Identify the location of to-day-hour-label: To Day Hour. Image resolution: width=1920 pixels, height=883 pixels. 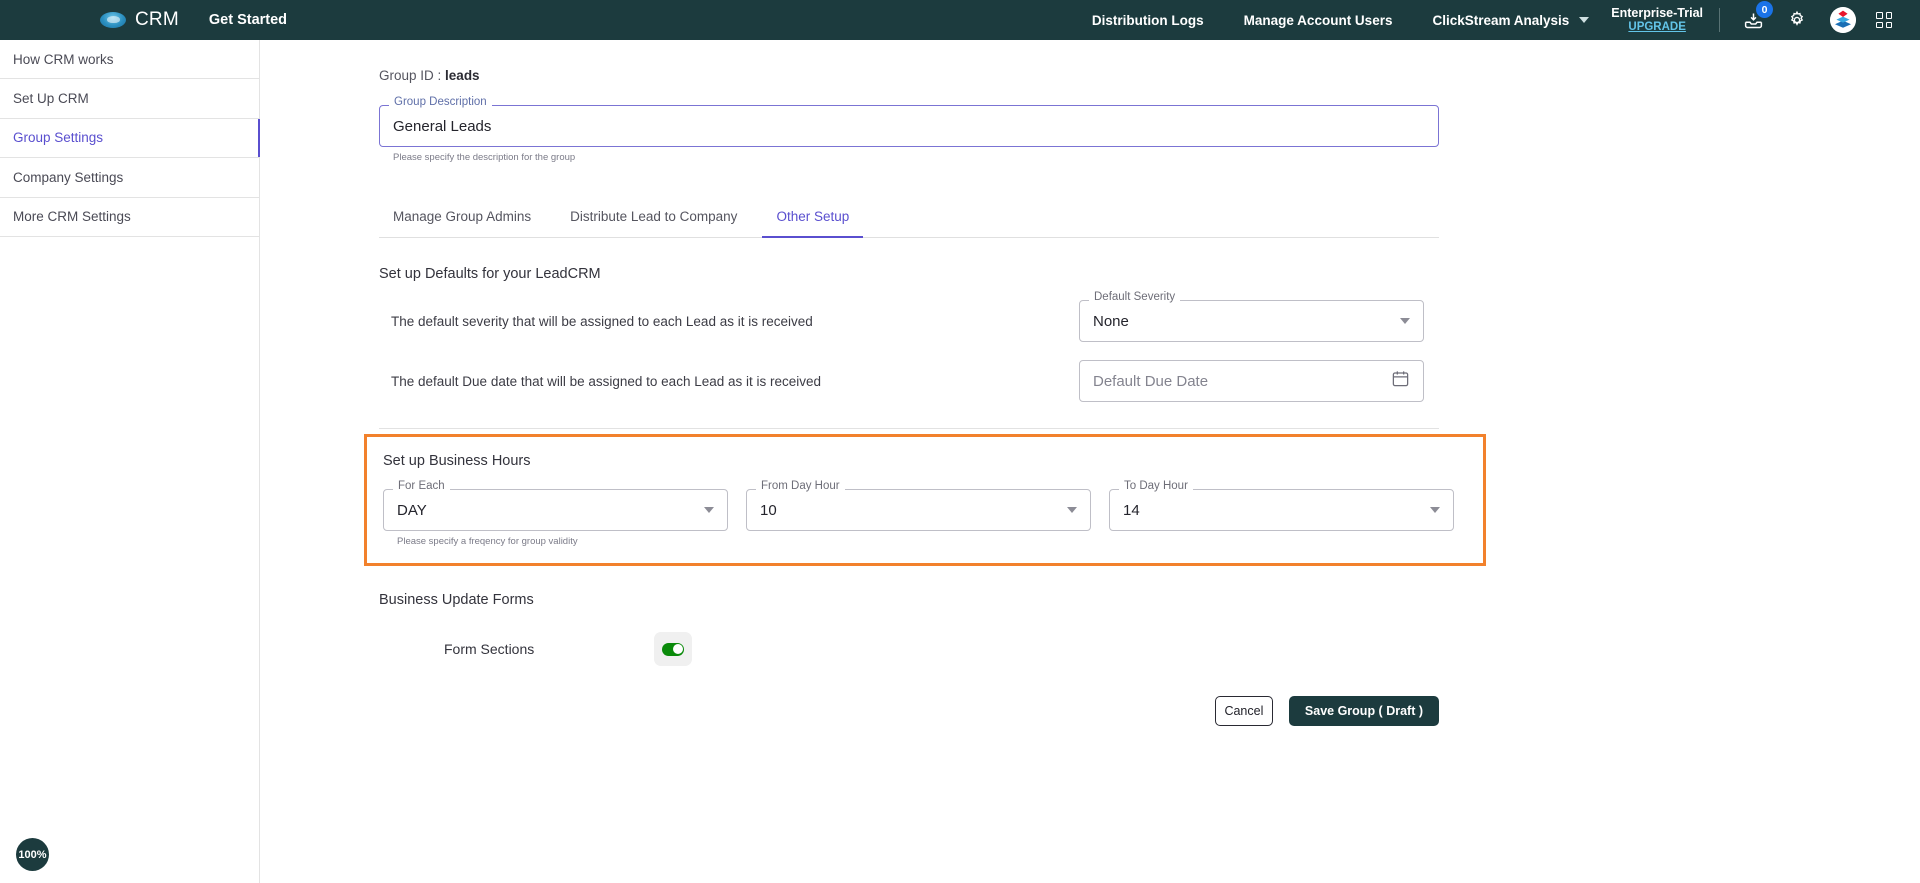
(1156, 486).